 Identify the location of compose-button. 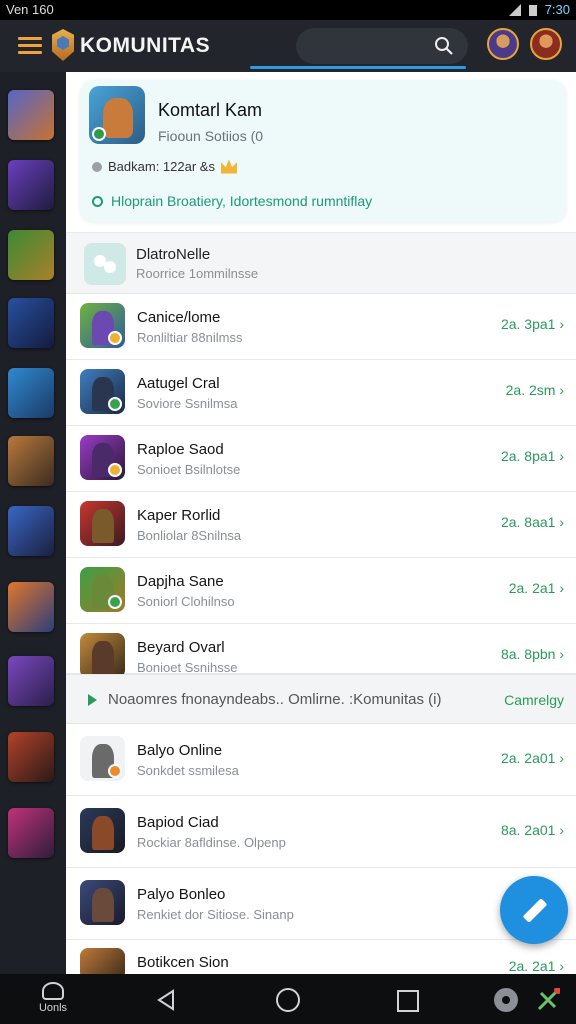
(534, 910).